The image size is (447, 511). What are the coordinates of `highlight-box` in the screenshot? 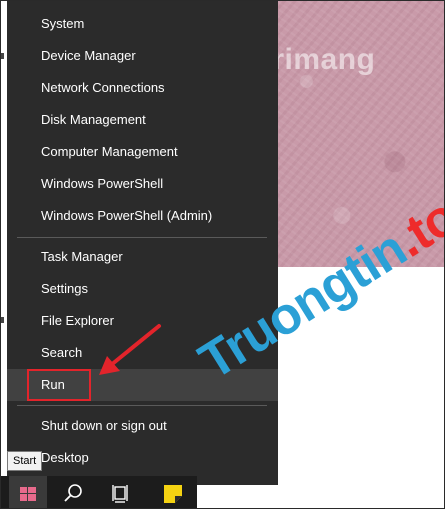 It's located at (59, 385).